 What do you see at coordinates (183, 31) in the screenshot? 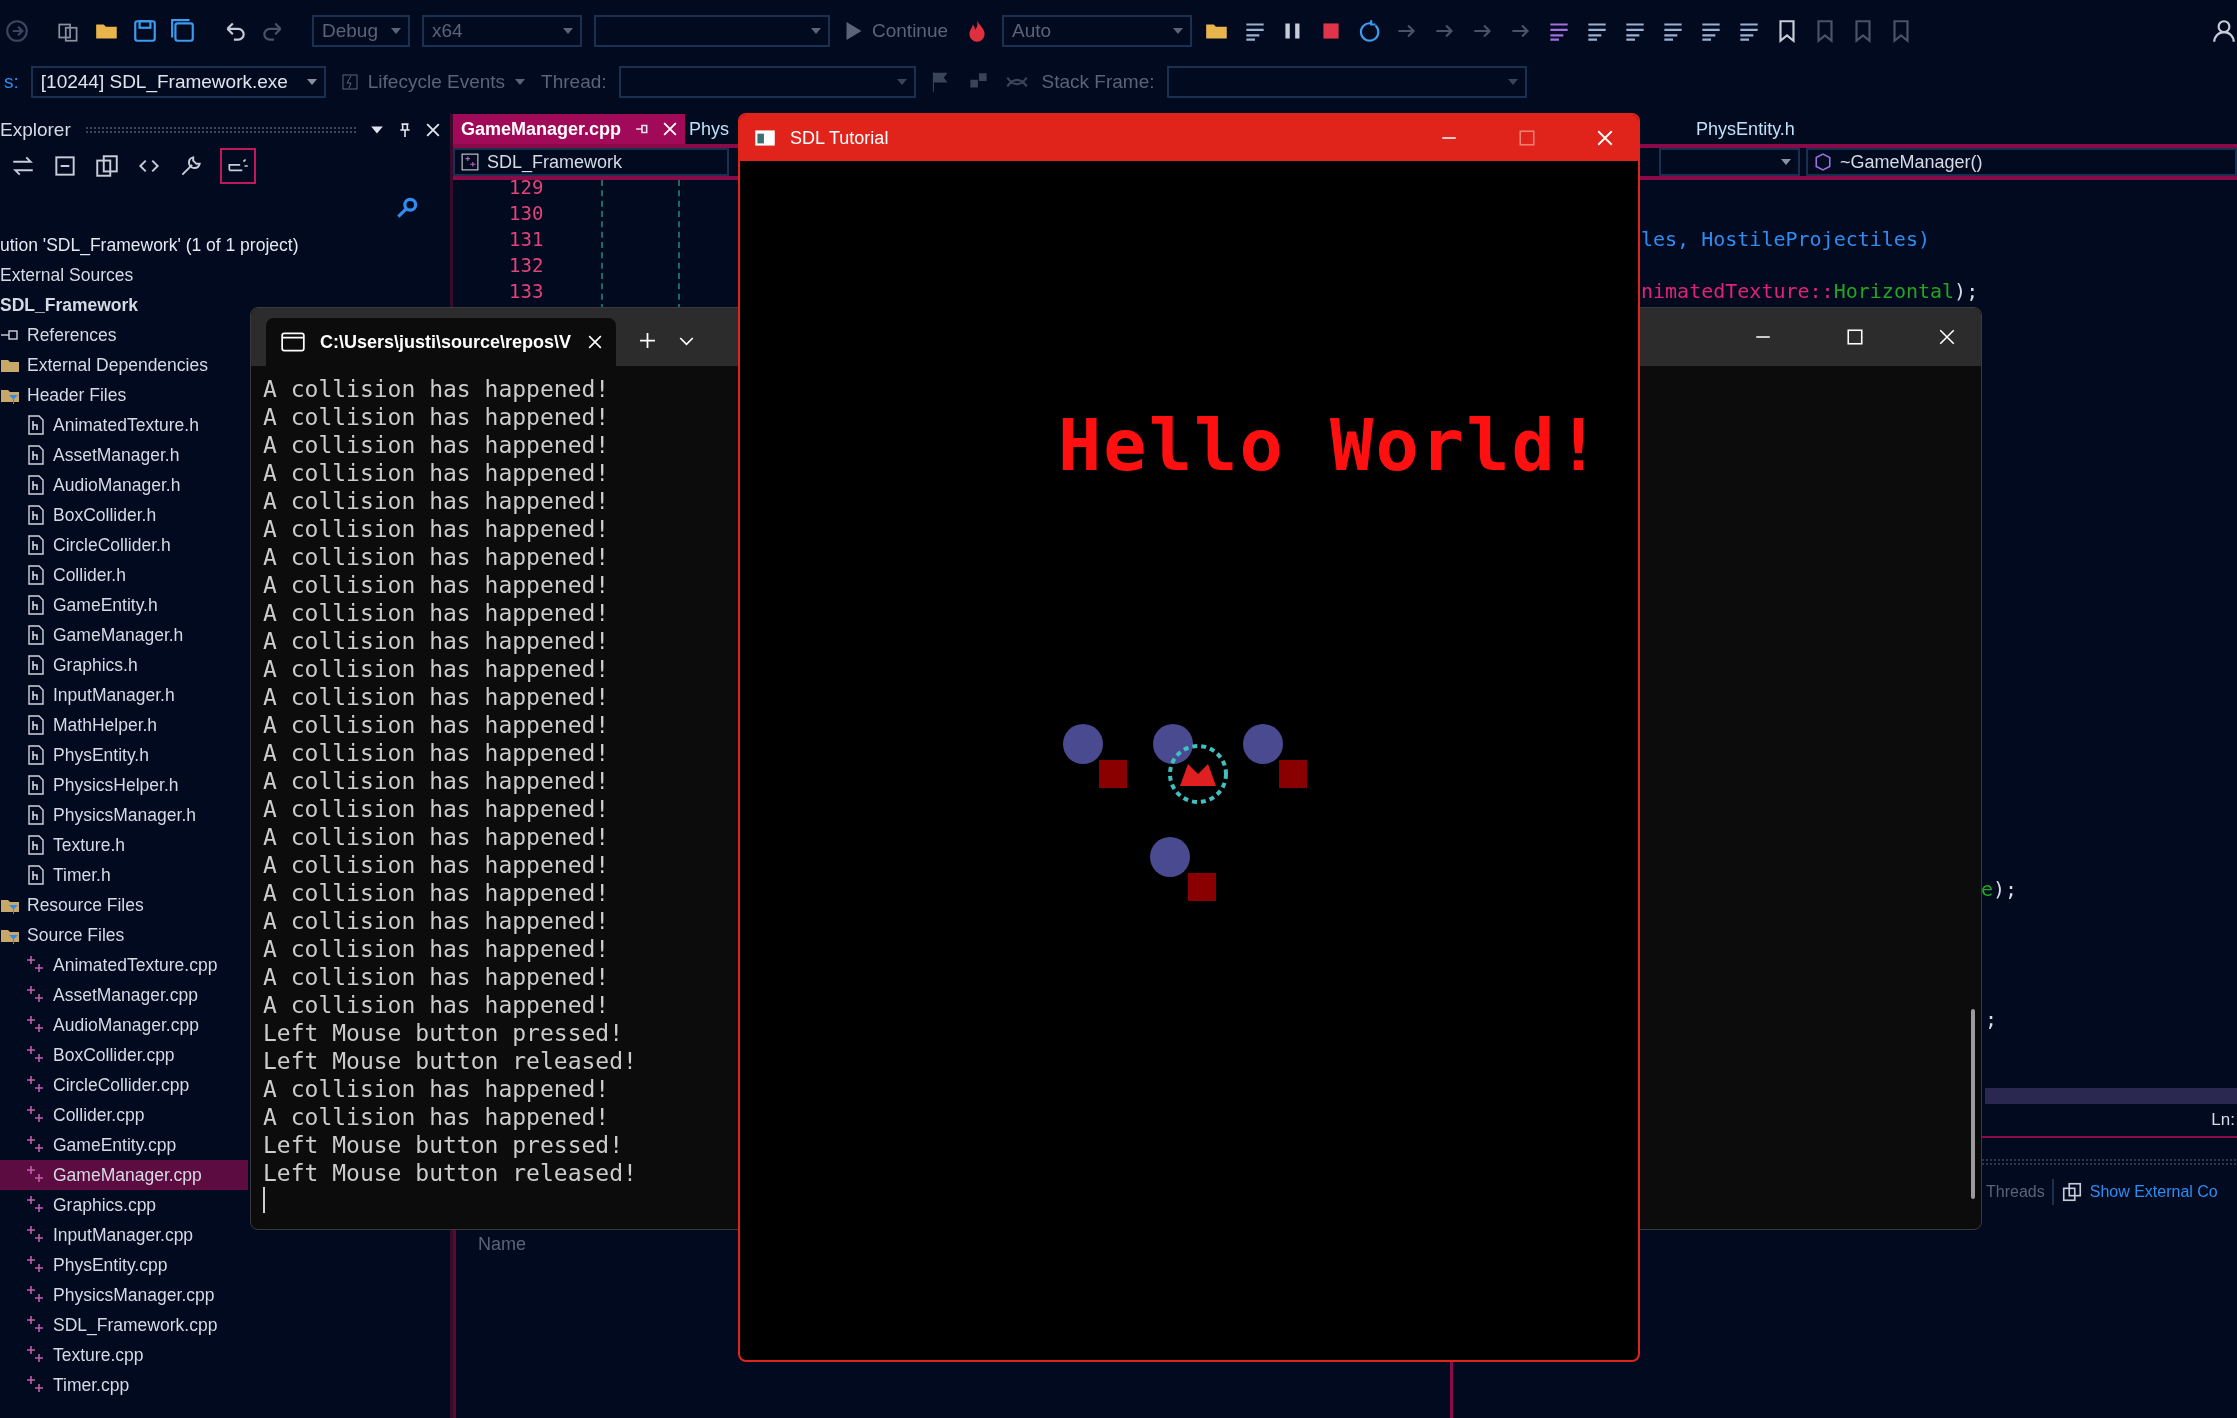
I see `save-all-icon` at bounding box center [183, 31].